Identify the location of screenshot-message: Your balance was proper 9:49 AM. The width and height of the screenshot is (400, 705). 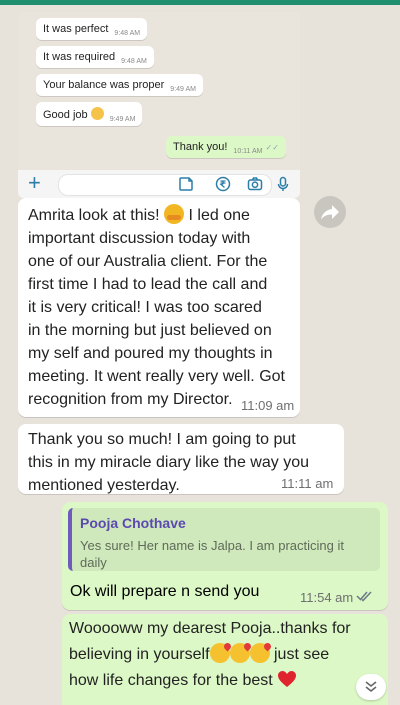
(119, 85).